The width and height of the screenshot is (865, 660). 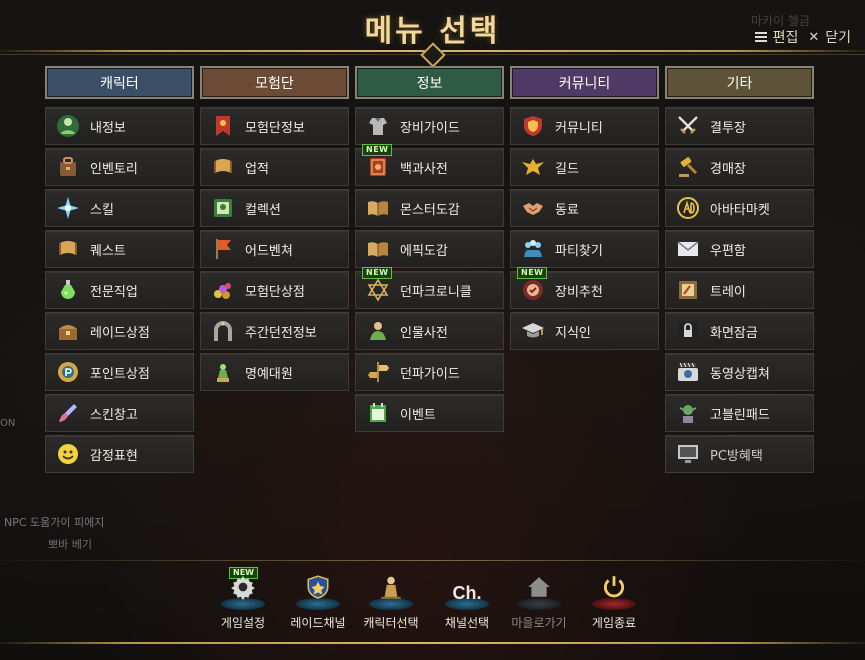 What do you see at coordinates (243, 599) in the screenshot?
I see `gear-button: NEW 게임설정` at bounding box center [243, 599].